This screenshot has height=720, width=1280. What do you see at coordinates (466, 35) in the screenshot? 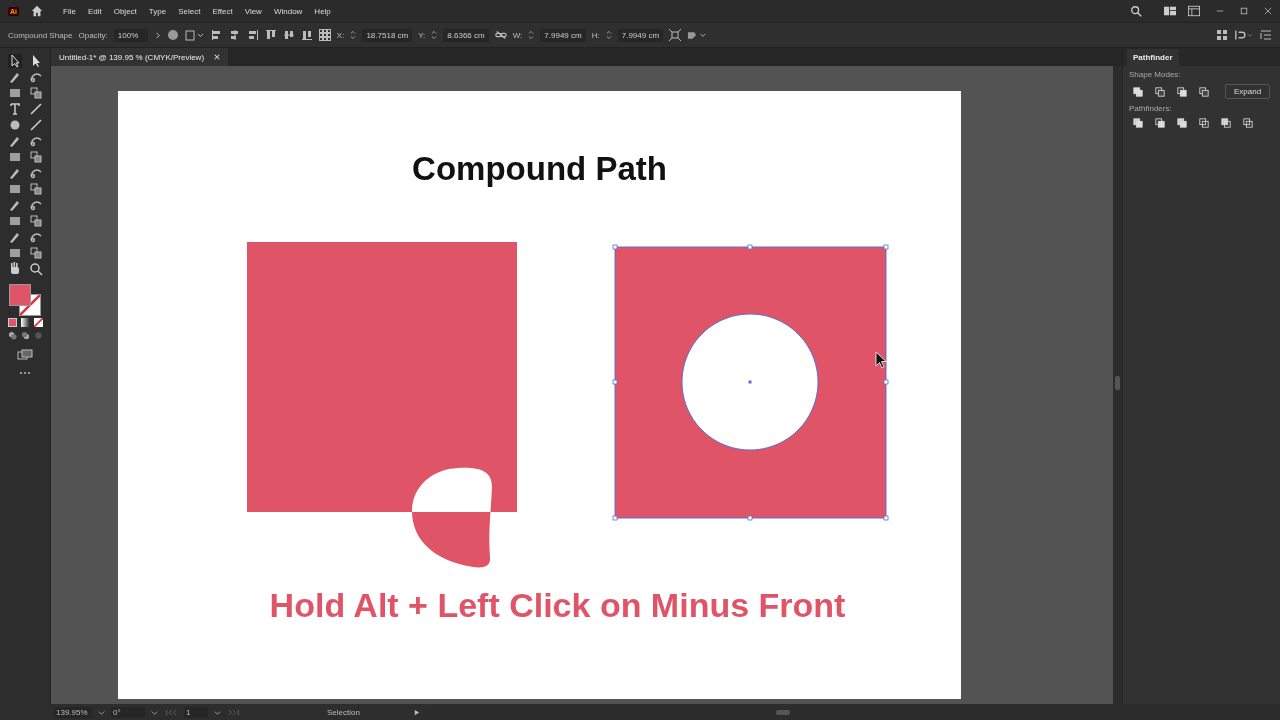
I see `measurement-field: 8.6366 cm` at bounding box center [466, 35].